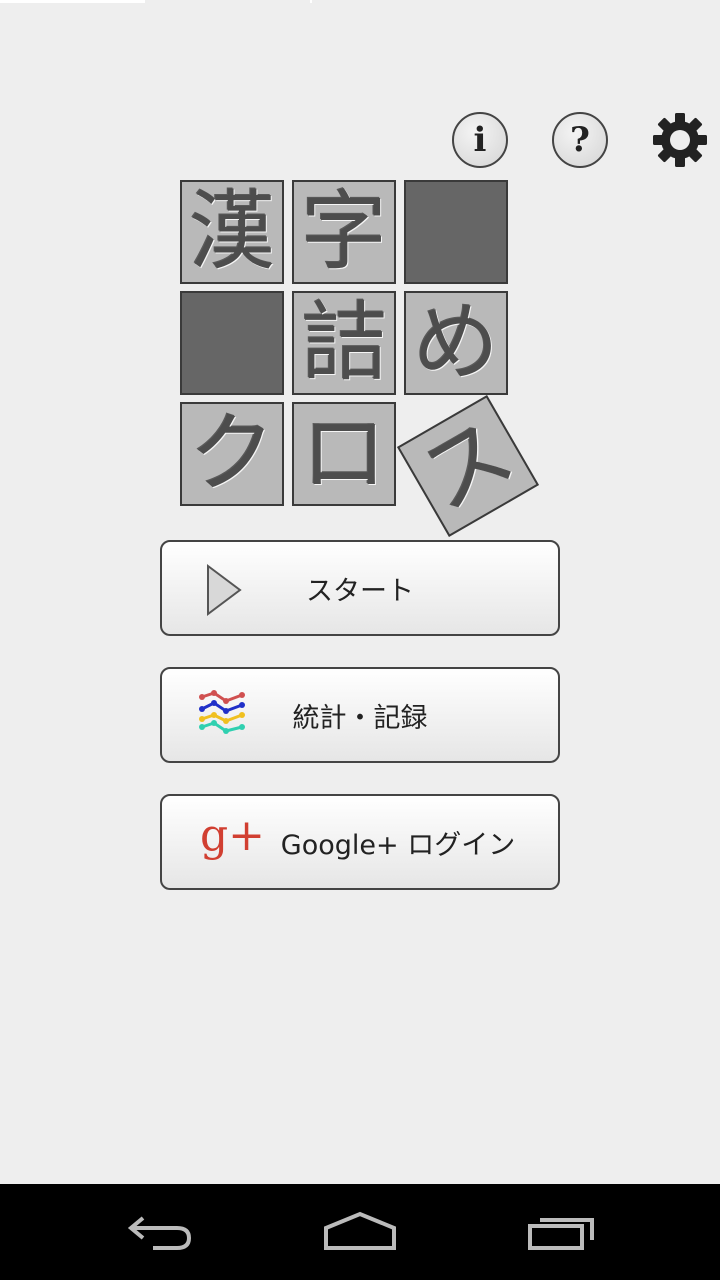 Image resolution: width=720 pixels, height=1280 pixels. I want to click on gear-icon, so click(680, 140).